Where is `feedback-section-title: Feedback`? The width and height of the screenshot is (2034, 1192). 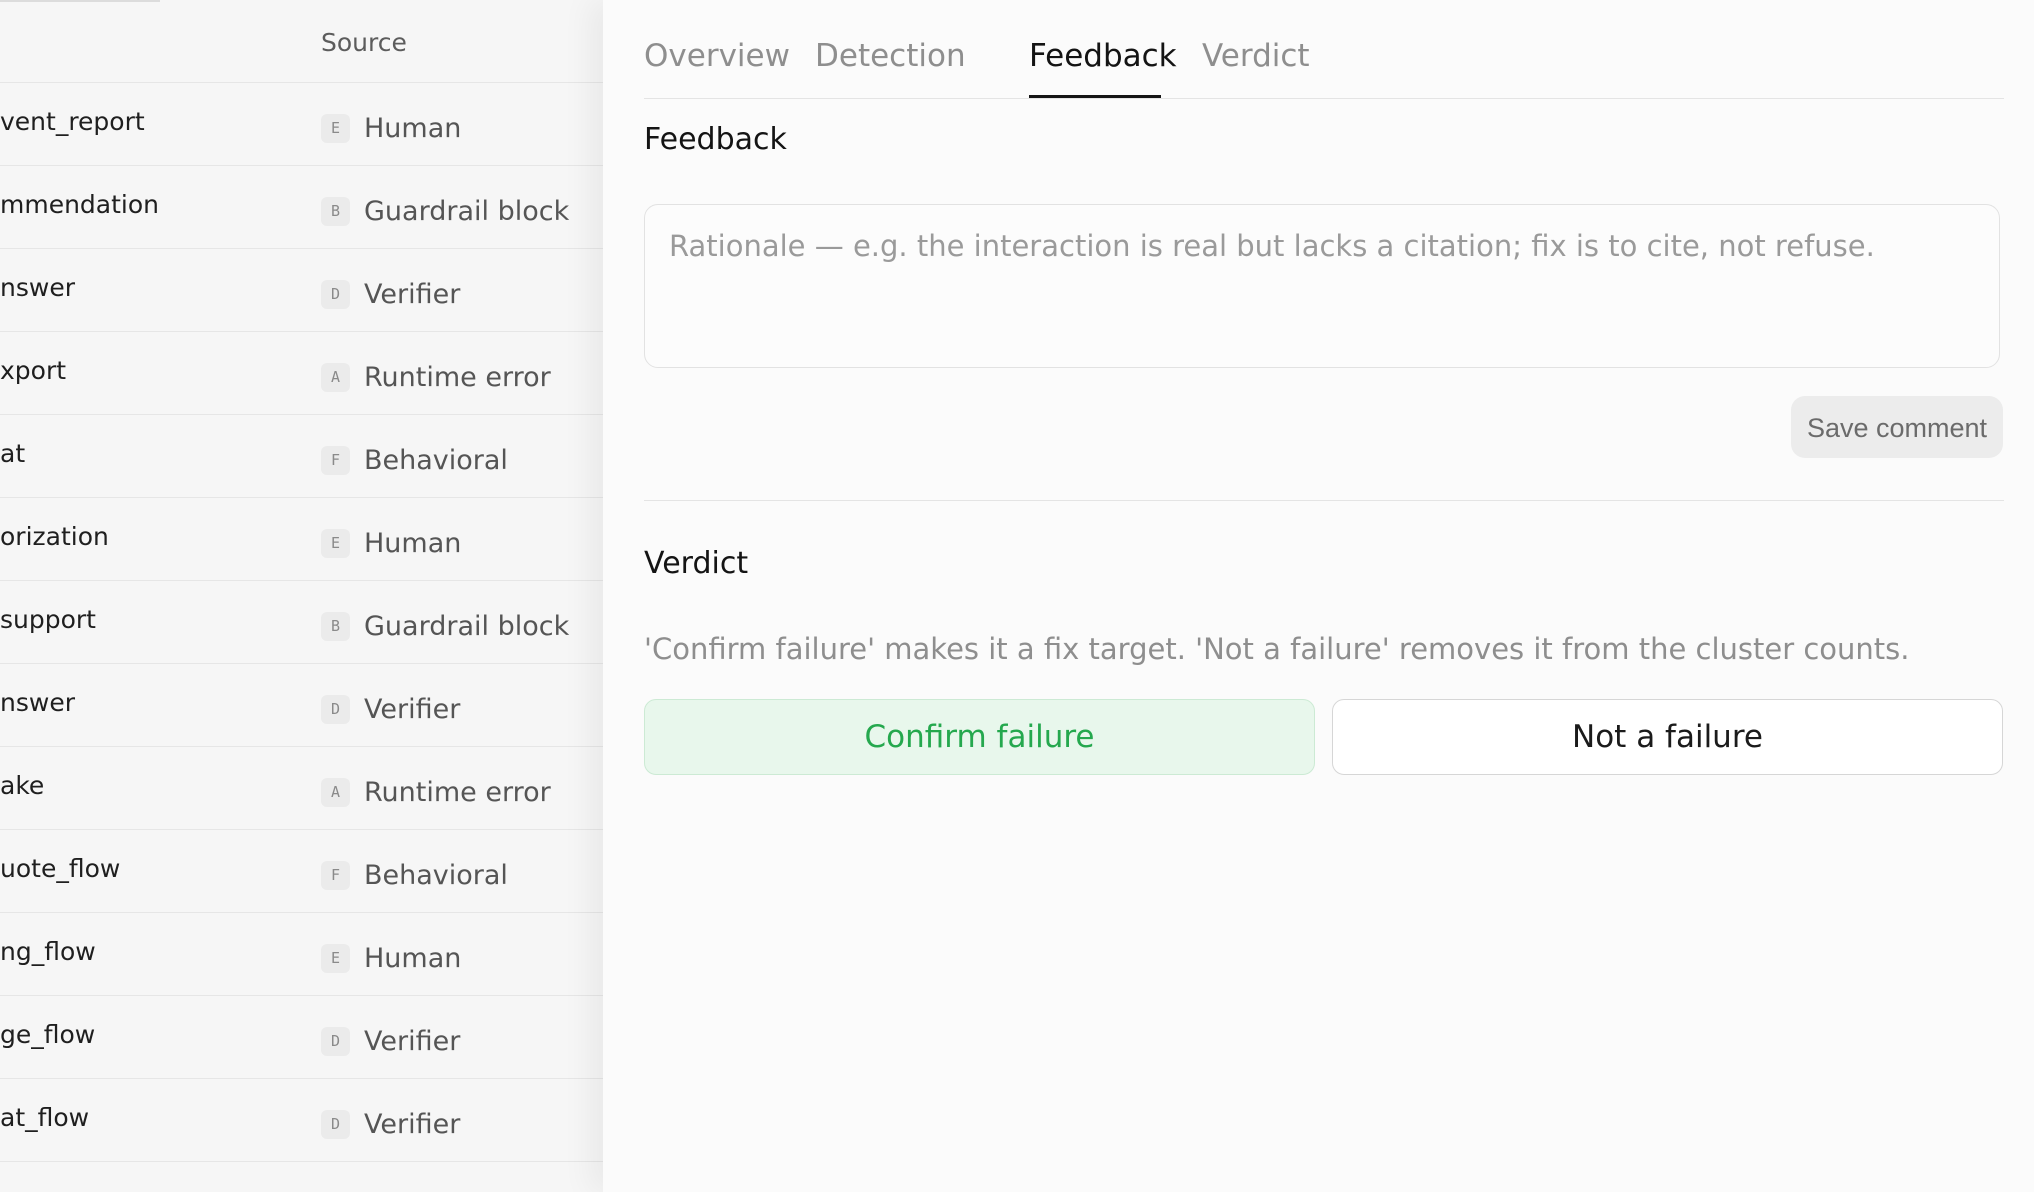
feedback-section-title: Feedback is located at coordinates (715, 139).